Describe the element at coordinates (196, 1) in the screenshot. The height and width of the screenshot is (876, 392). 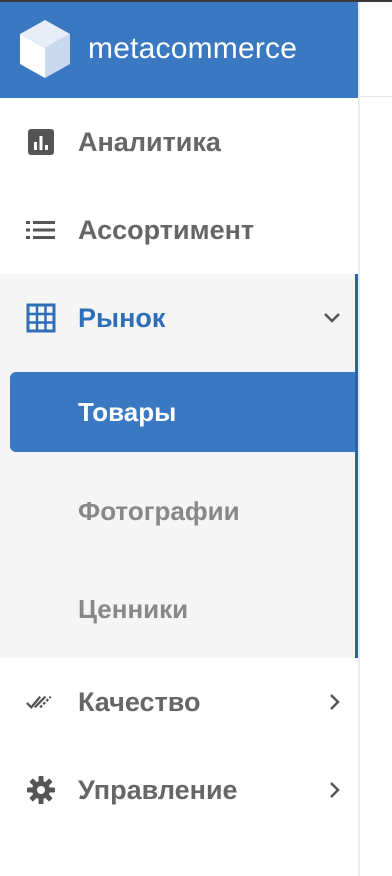
I see `window-top-border` at that location.